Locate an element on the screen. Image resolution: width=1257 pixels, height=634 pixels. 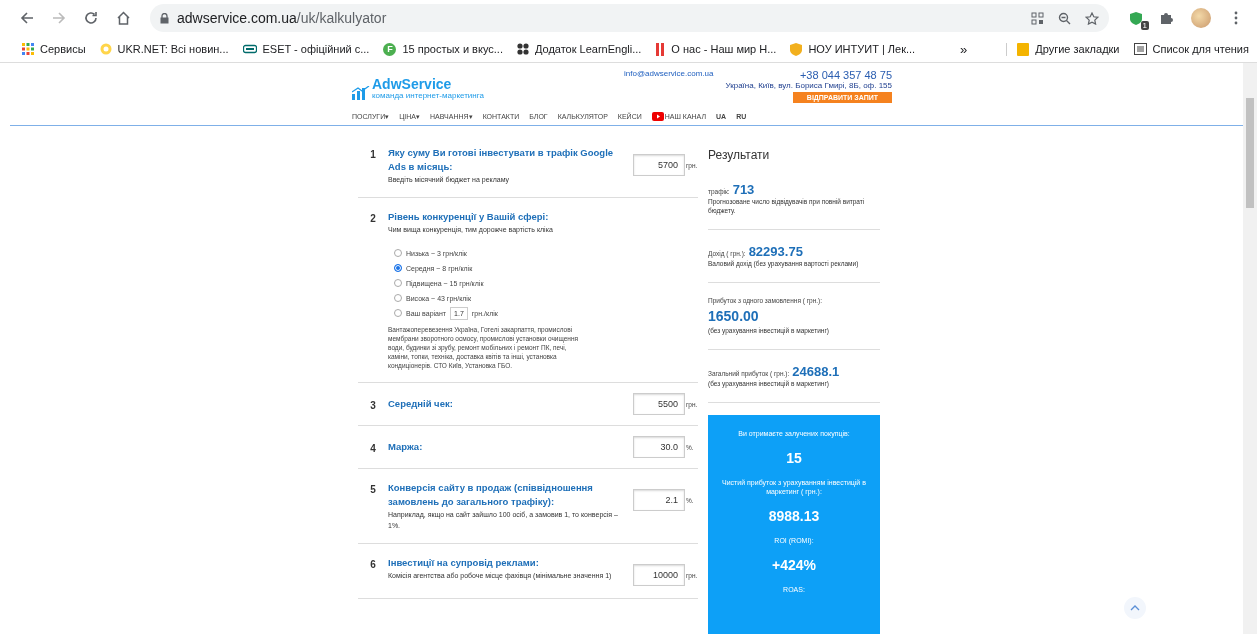
four-dots-icon is located at coordinates (522, 49).